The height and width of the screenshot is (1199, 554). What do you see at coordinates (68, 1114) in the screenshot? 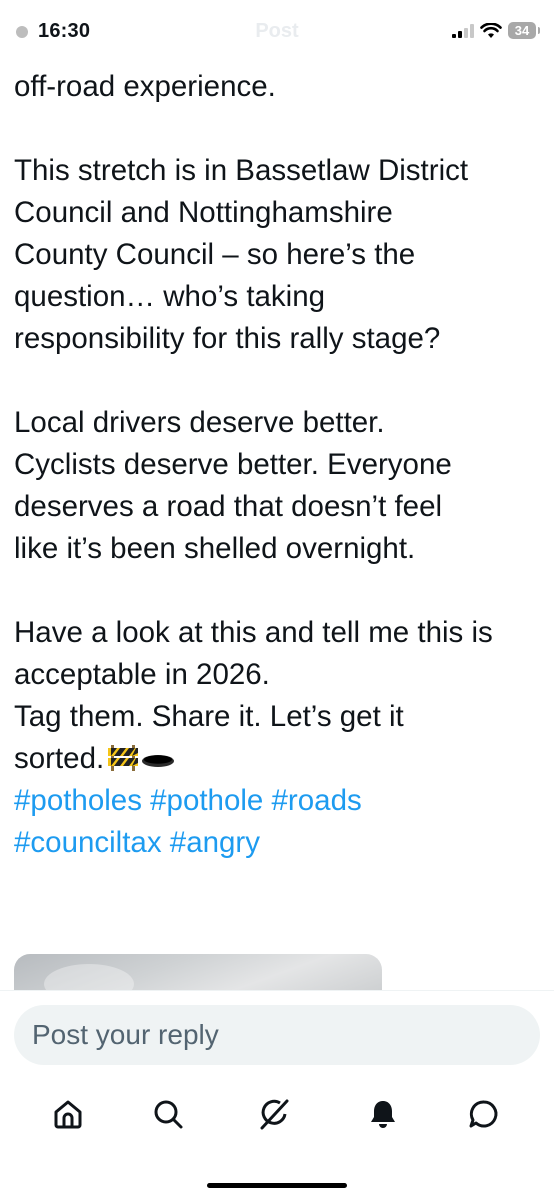
I see `home-icon` at bounding box center [68, 1114].